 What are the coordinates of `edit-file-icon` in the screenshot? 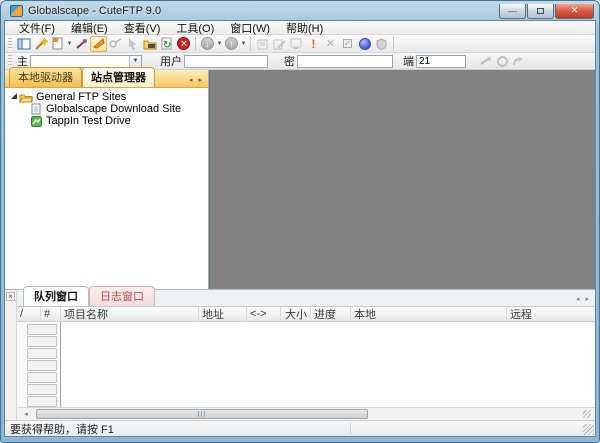 It's located at (279, 44).